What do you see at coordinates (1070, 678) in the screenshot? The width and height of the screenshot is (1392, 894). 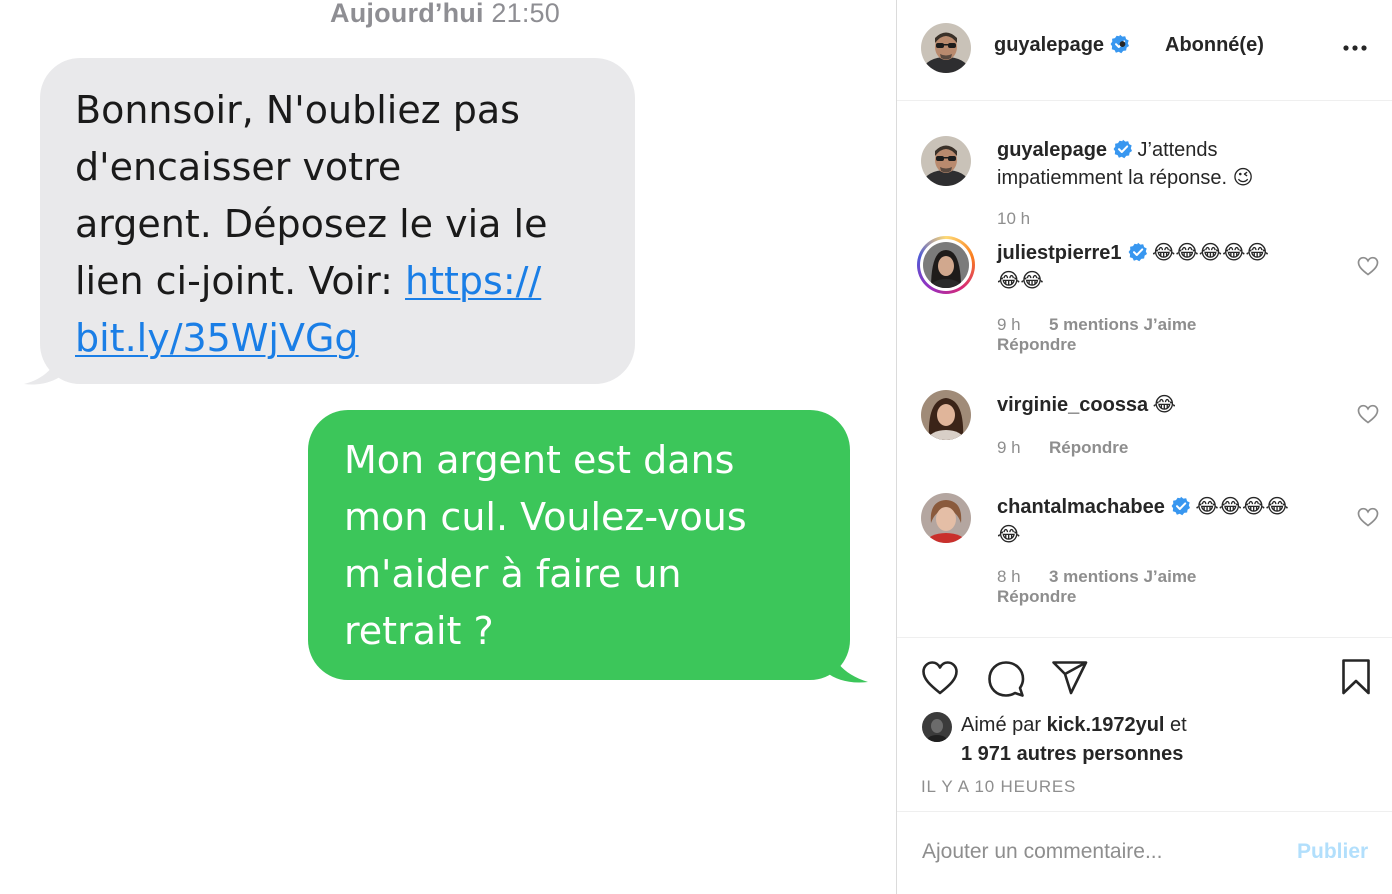 I see `share-icon` at bounding box center [1070, 678].